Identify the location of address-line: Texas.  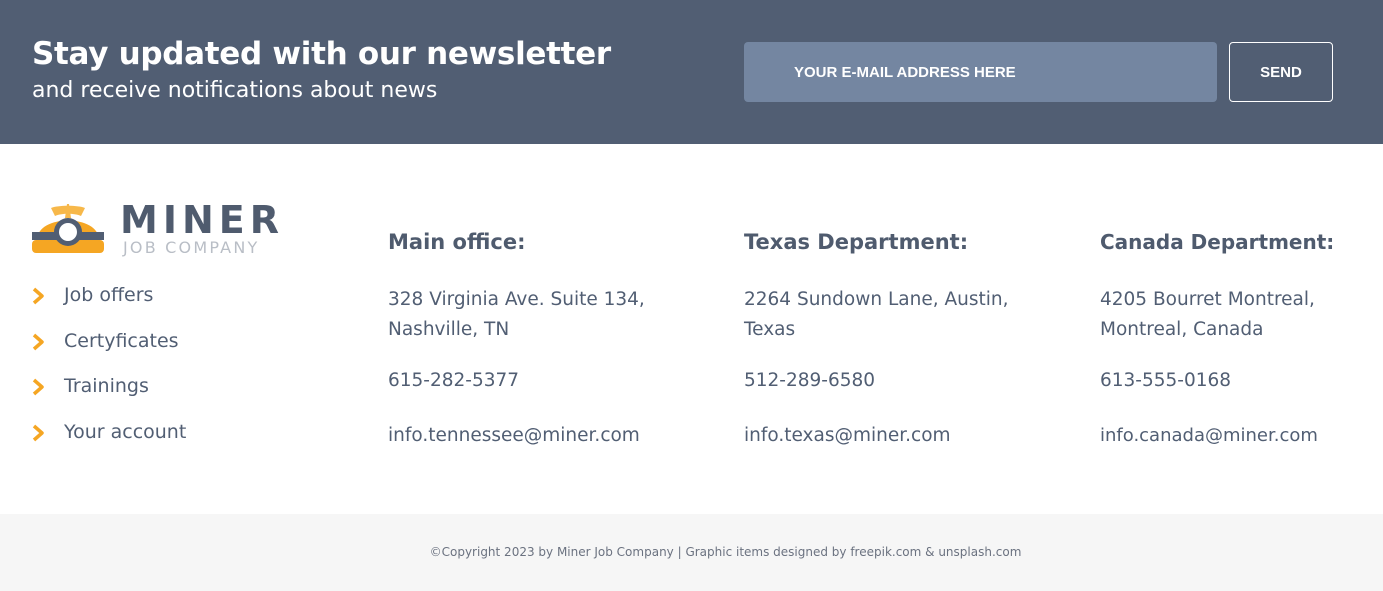
(770, 329).